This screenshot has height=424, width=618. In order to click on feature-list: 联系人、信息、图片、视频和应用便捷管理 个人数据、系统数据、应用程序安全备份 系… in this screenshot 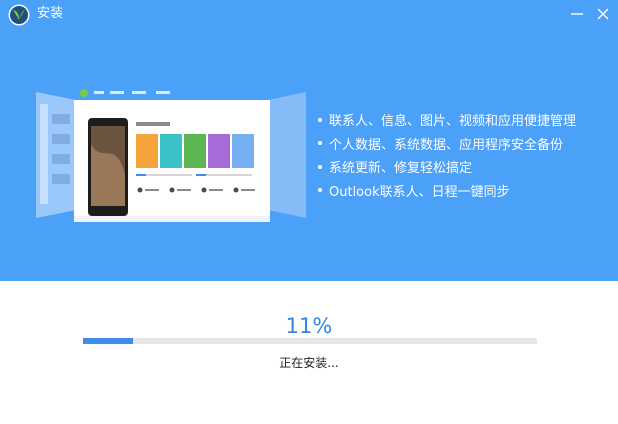, I will do `click(447, 157)`.